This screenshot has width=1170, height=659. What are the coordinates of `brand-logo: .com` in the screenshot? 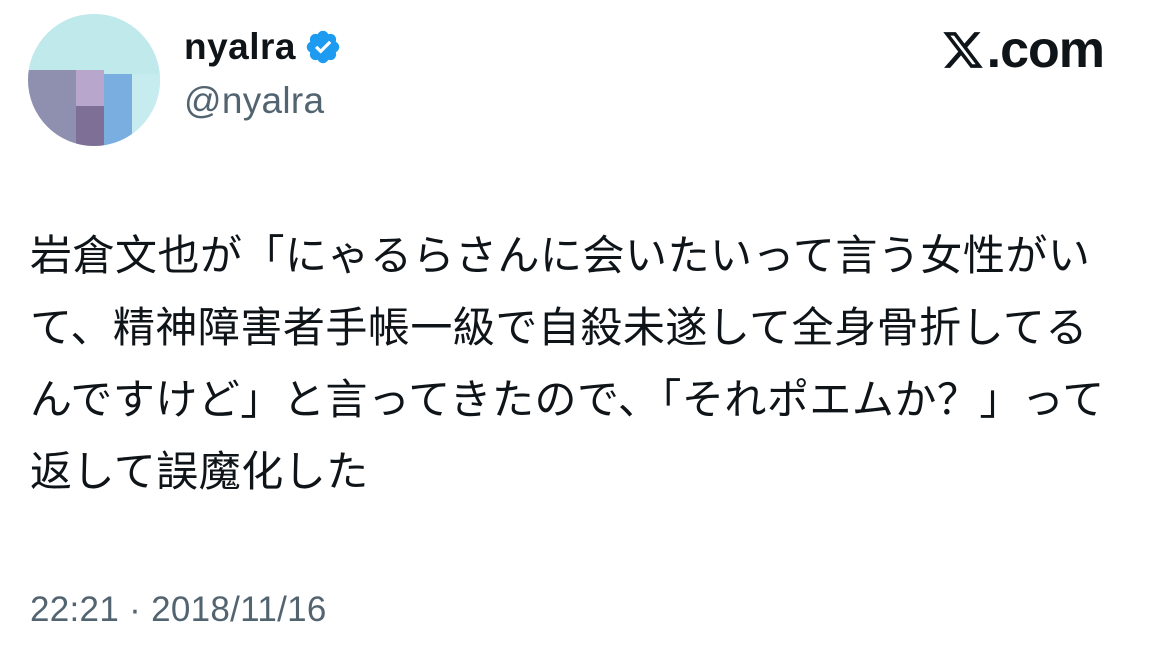 It's located at (1023, 50).